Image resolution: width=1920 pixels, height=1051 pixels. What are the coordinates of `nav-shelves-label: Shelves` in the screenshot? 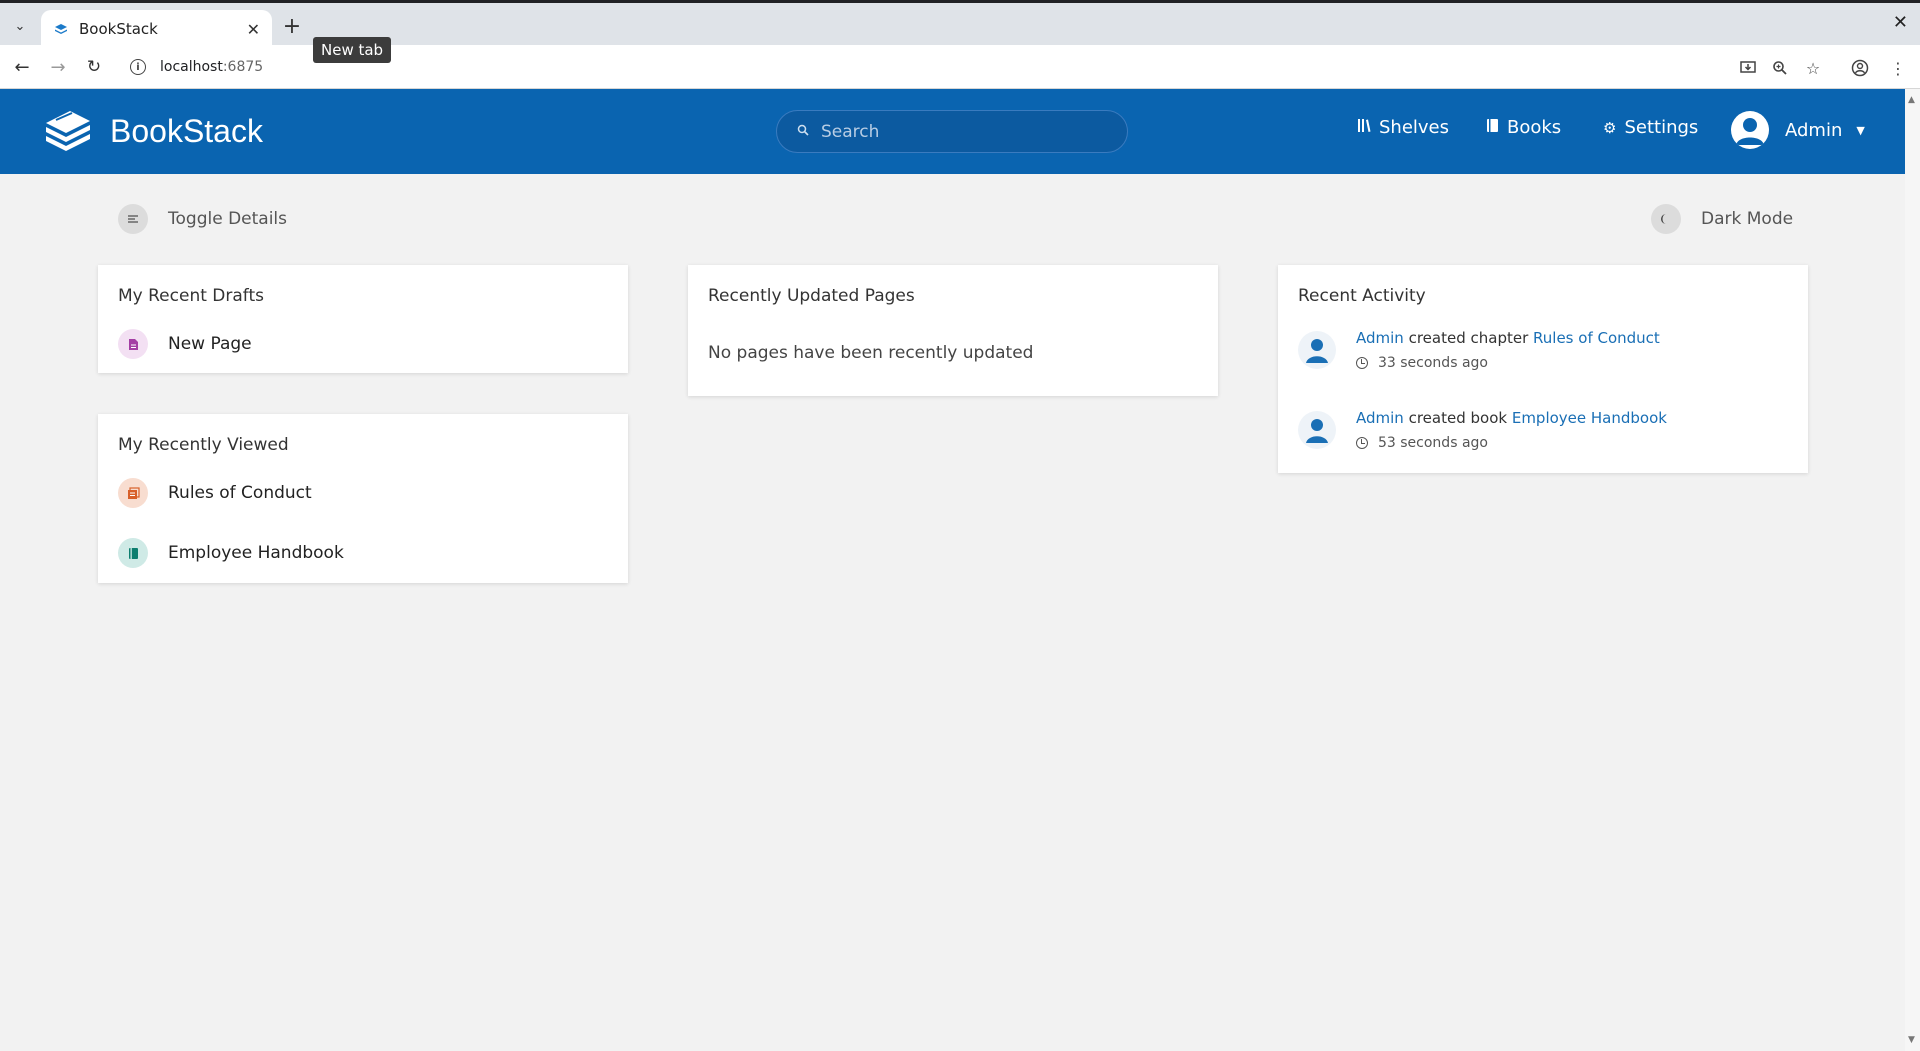 It's located at (1414, 127).